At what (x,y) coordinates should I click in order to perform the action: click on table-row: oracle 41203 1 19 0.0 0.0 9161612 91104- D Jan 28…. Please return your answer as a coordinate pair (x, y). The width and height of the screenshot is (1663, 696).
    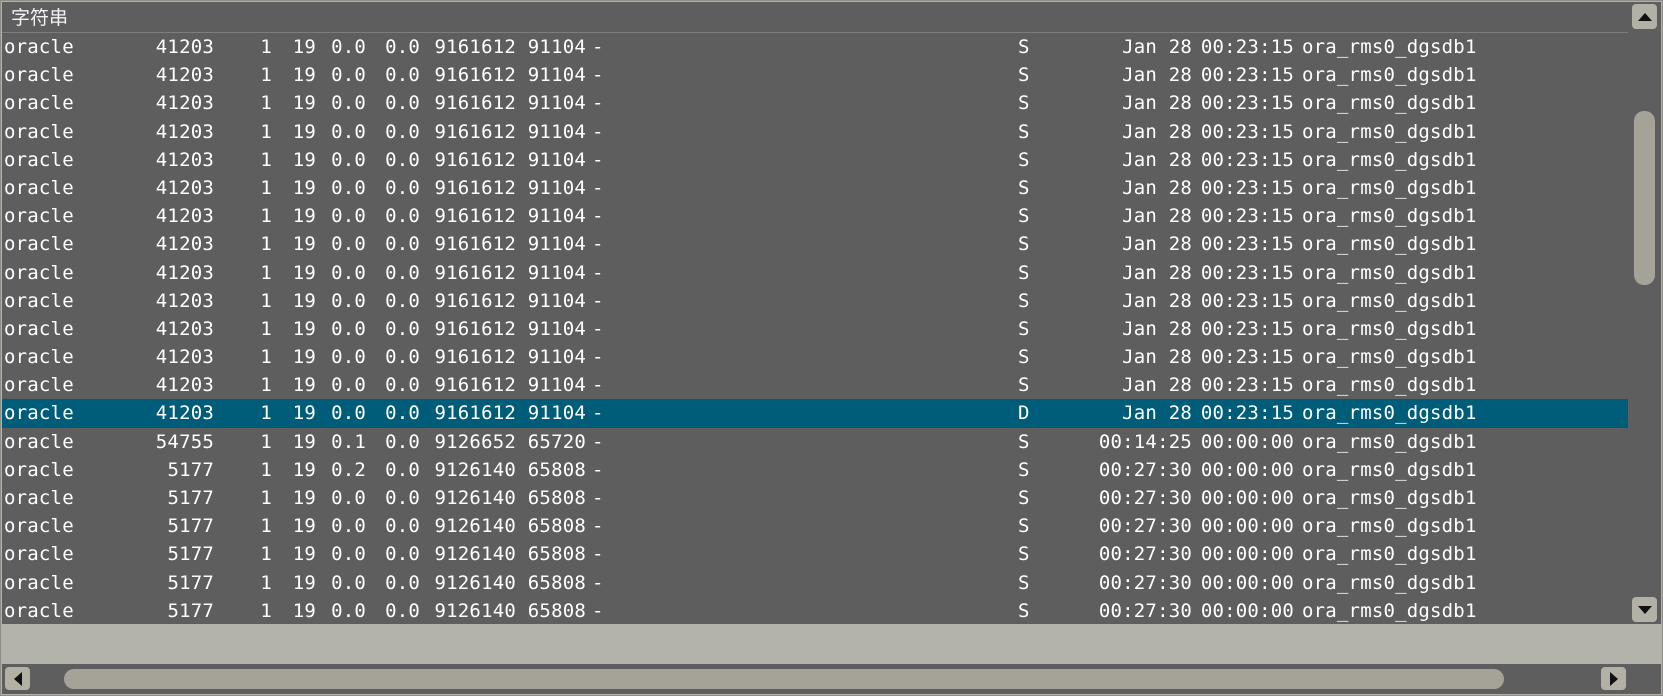
    Looking at the image, I should click on (815, 413).